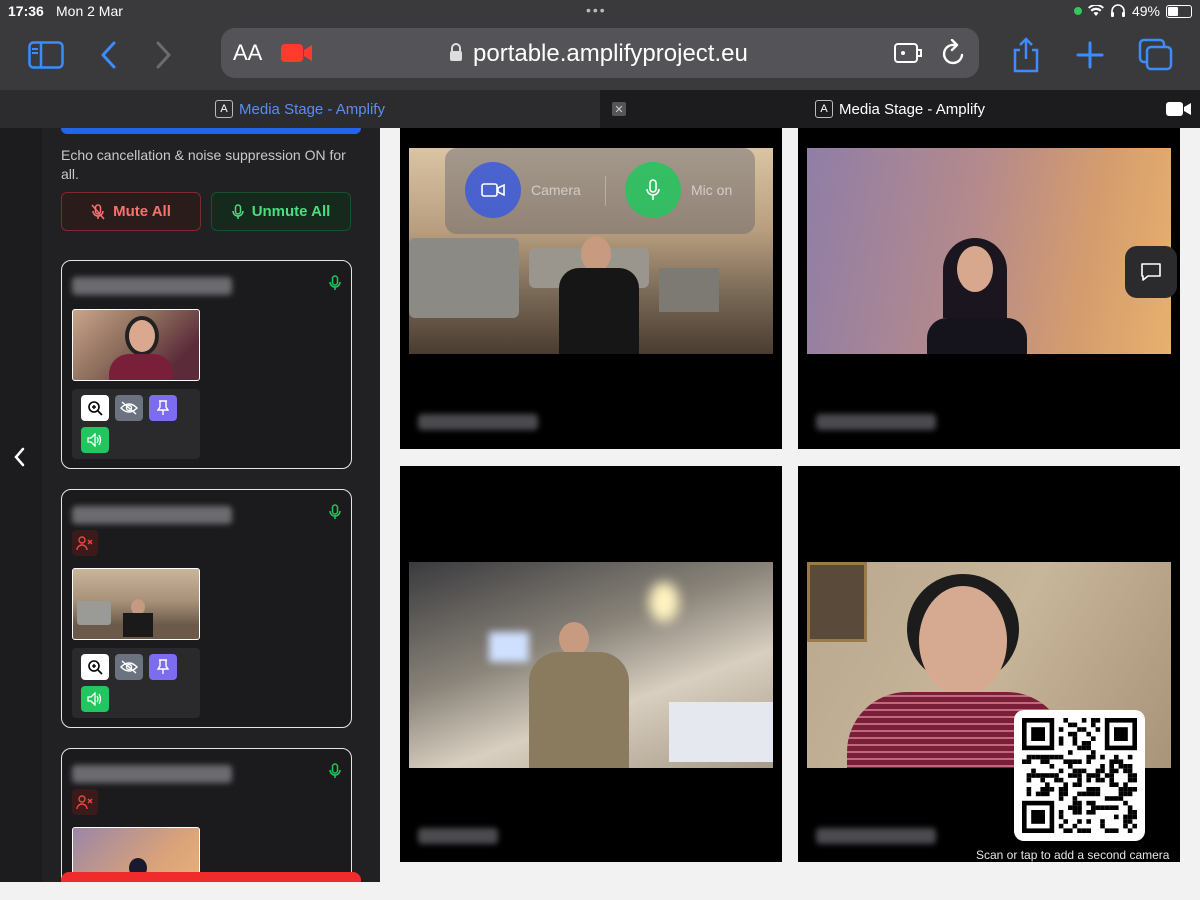 The height and width of the screenshot is (900, 1200). I want to click on qr-code-image, so click(1079, 775).